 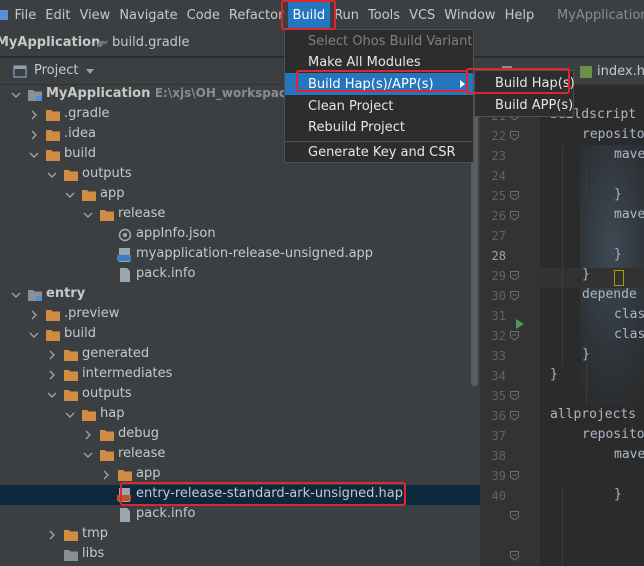 What do you see at coordinates (240, 255) in the screenshot?
I see `tree-row: myapplication-release-unsigned.app` at bounding box center [240, 255].